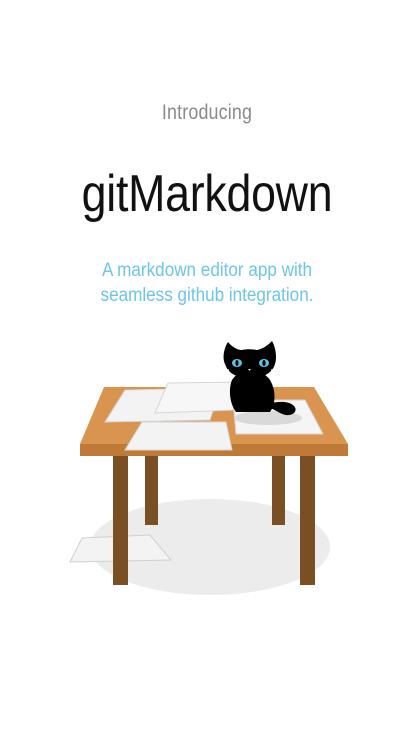 The image size is (414, 736). What do you see at coordinates (207, 270) in the screenshot?
I see `tagline-line-1: A markdown editor app with` at bounding box center [207, 270].